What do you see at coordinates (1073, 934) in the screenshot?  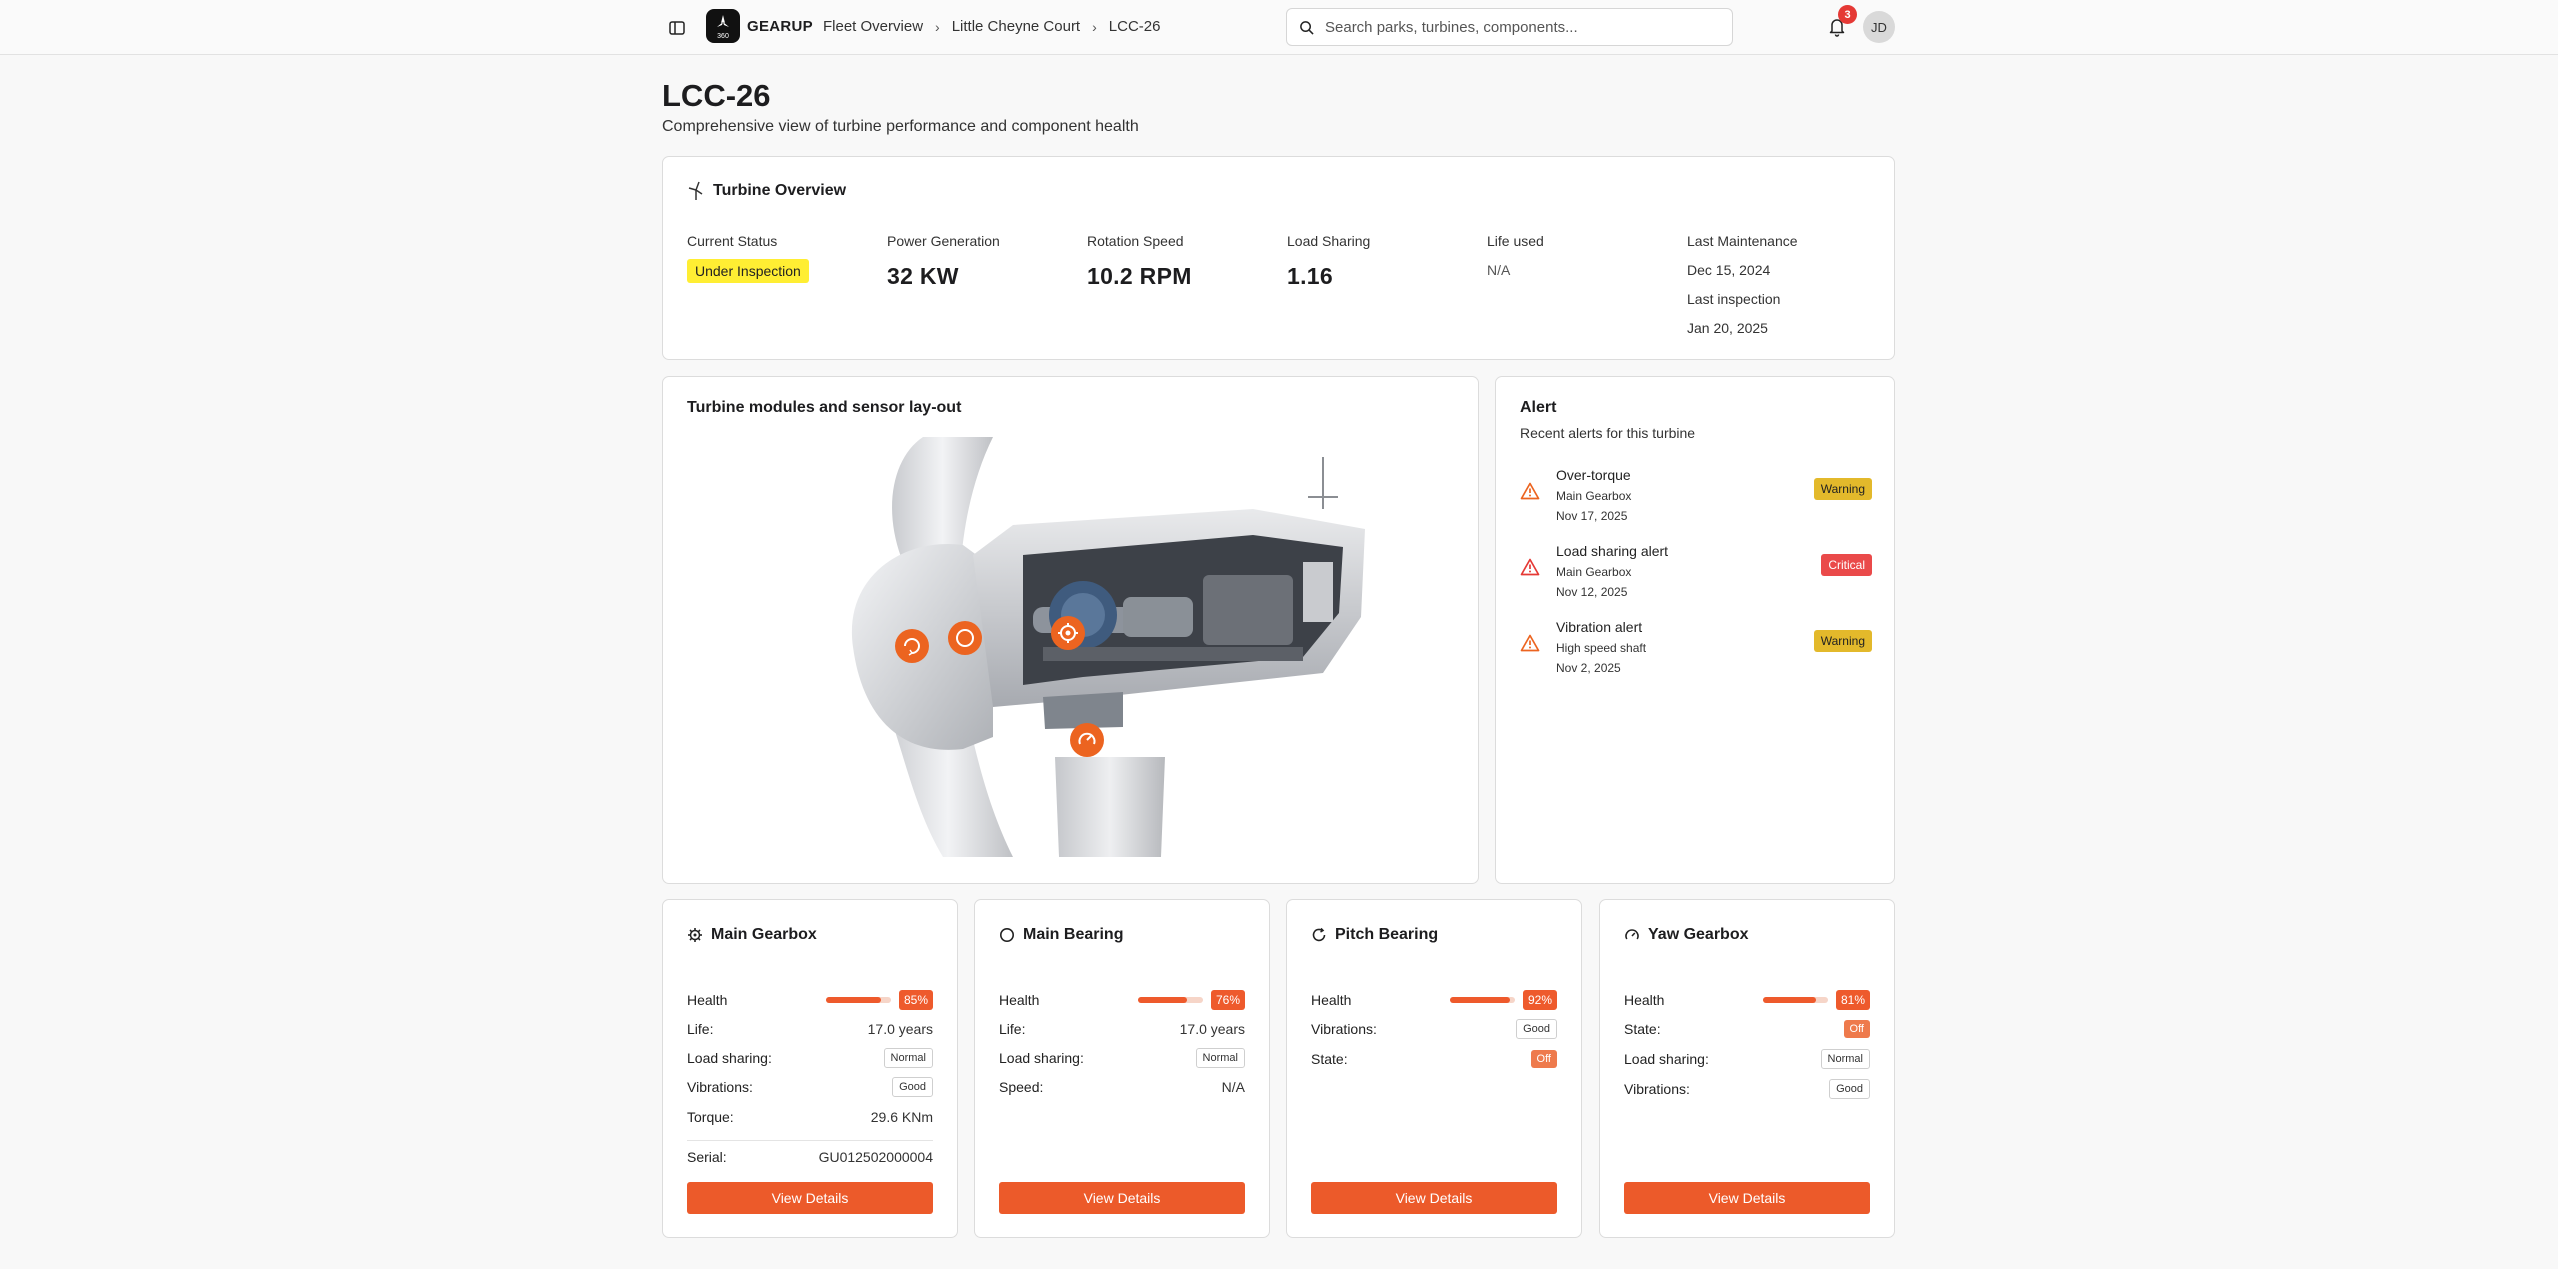 I see `component-name: Main Bearing` at bounding box center [1073, 934].